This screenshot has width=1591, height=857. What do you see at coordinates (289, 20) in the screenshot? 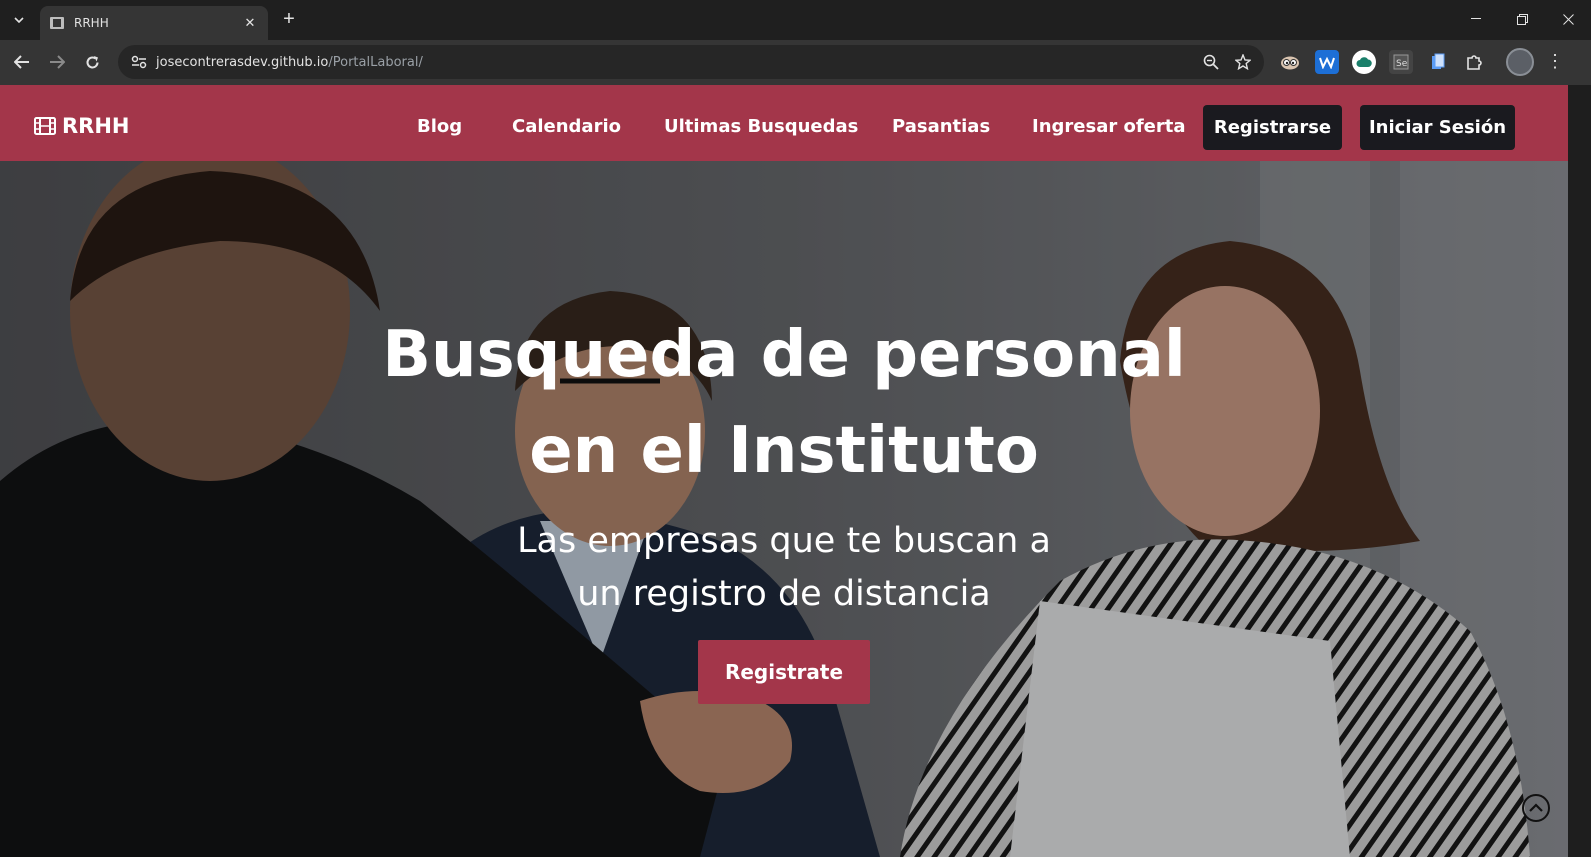
I see `new-tab-icon: +` at bounding box center [289, 20].